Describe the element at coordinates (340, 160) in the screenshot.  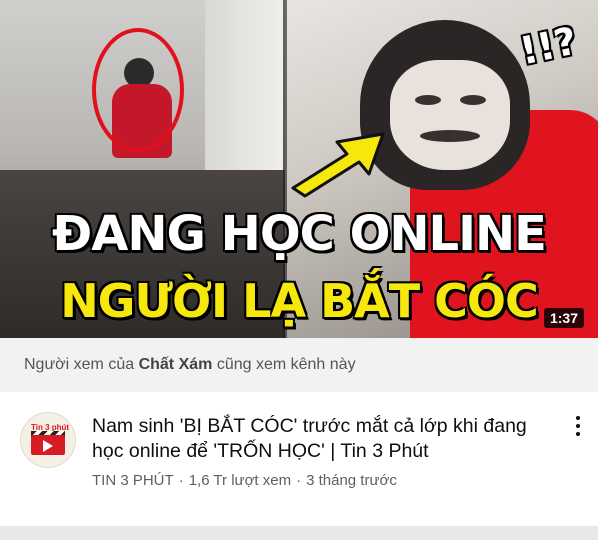
I see `arrow-icon` at that location.